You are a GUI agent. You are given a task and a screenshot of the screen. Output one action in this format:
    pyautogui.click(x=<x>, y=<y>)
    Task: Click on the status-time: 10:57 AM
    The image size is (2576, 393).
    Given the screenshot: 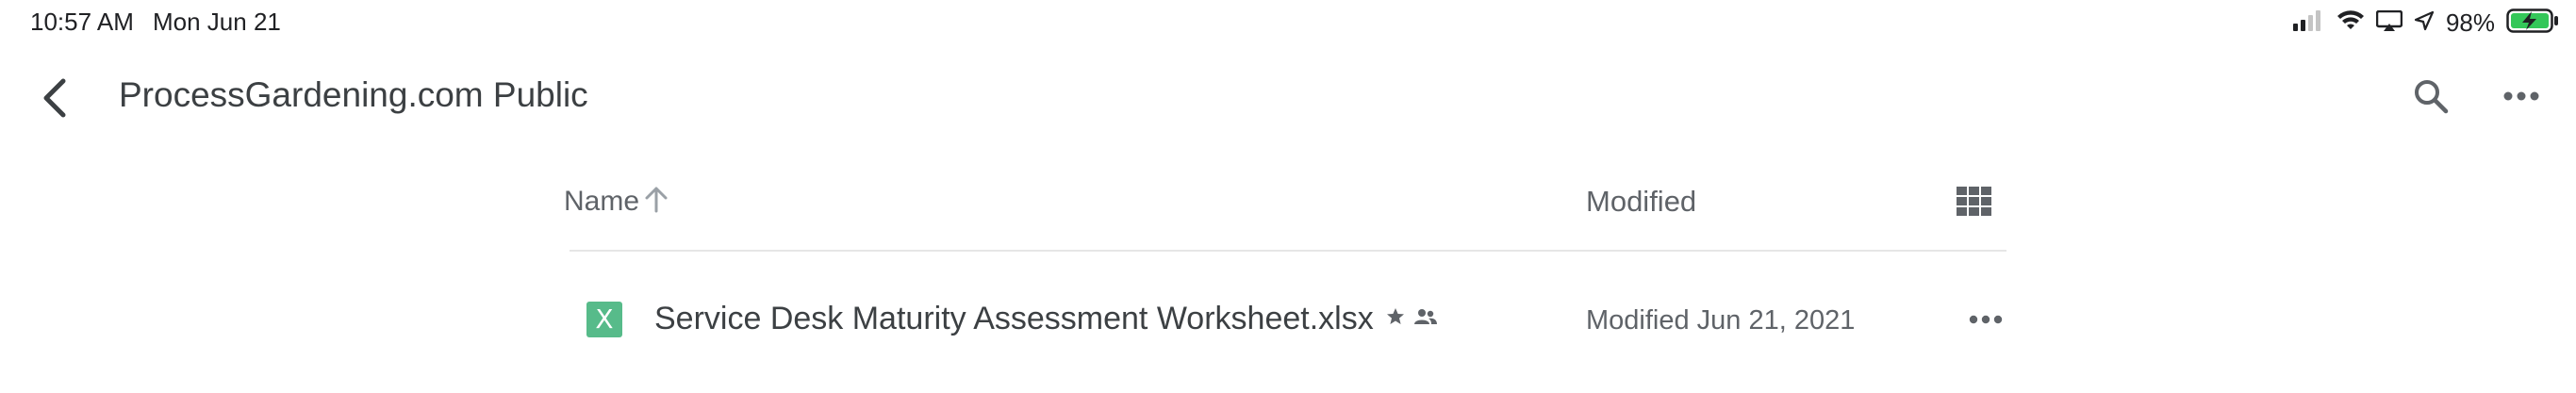 What is the action you would take?
    pyautogui.click(x=82, y=22)
    